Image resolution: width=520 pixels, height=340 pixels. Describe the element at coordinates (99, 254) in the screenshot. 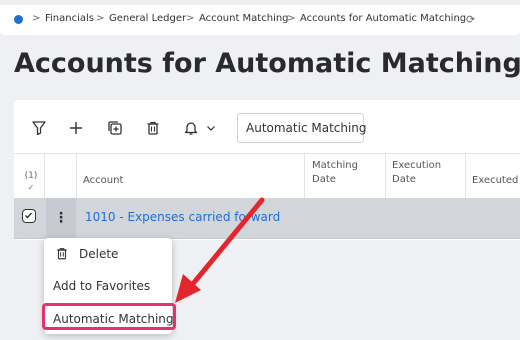

I see `menu-item-delete-label: Delete` at that location.